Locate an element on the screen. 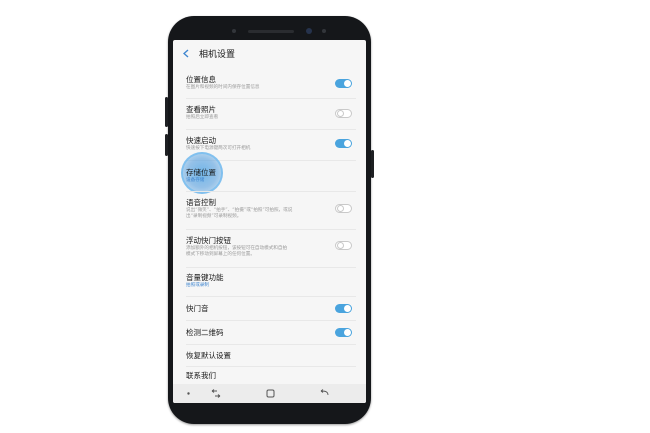 This screenshot has width=650, height=433. location-toggle is located at coordinates (343, 83).